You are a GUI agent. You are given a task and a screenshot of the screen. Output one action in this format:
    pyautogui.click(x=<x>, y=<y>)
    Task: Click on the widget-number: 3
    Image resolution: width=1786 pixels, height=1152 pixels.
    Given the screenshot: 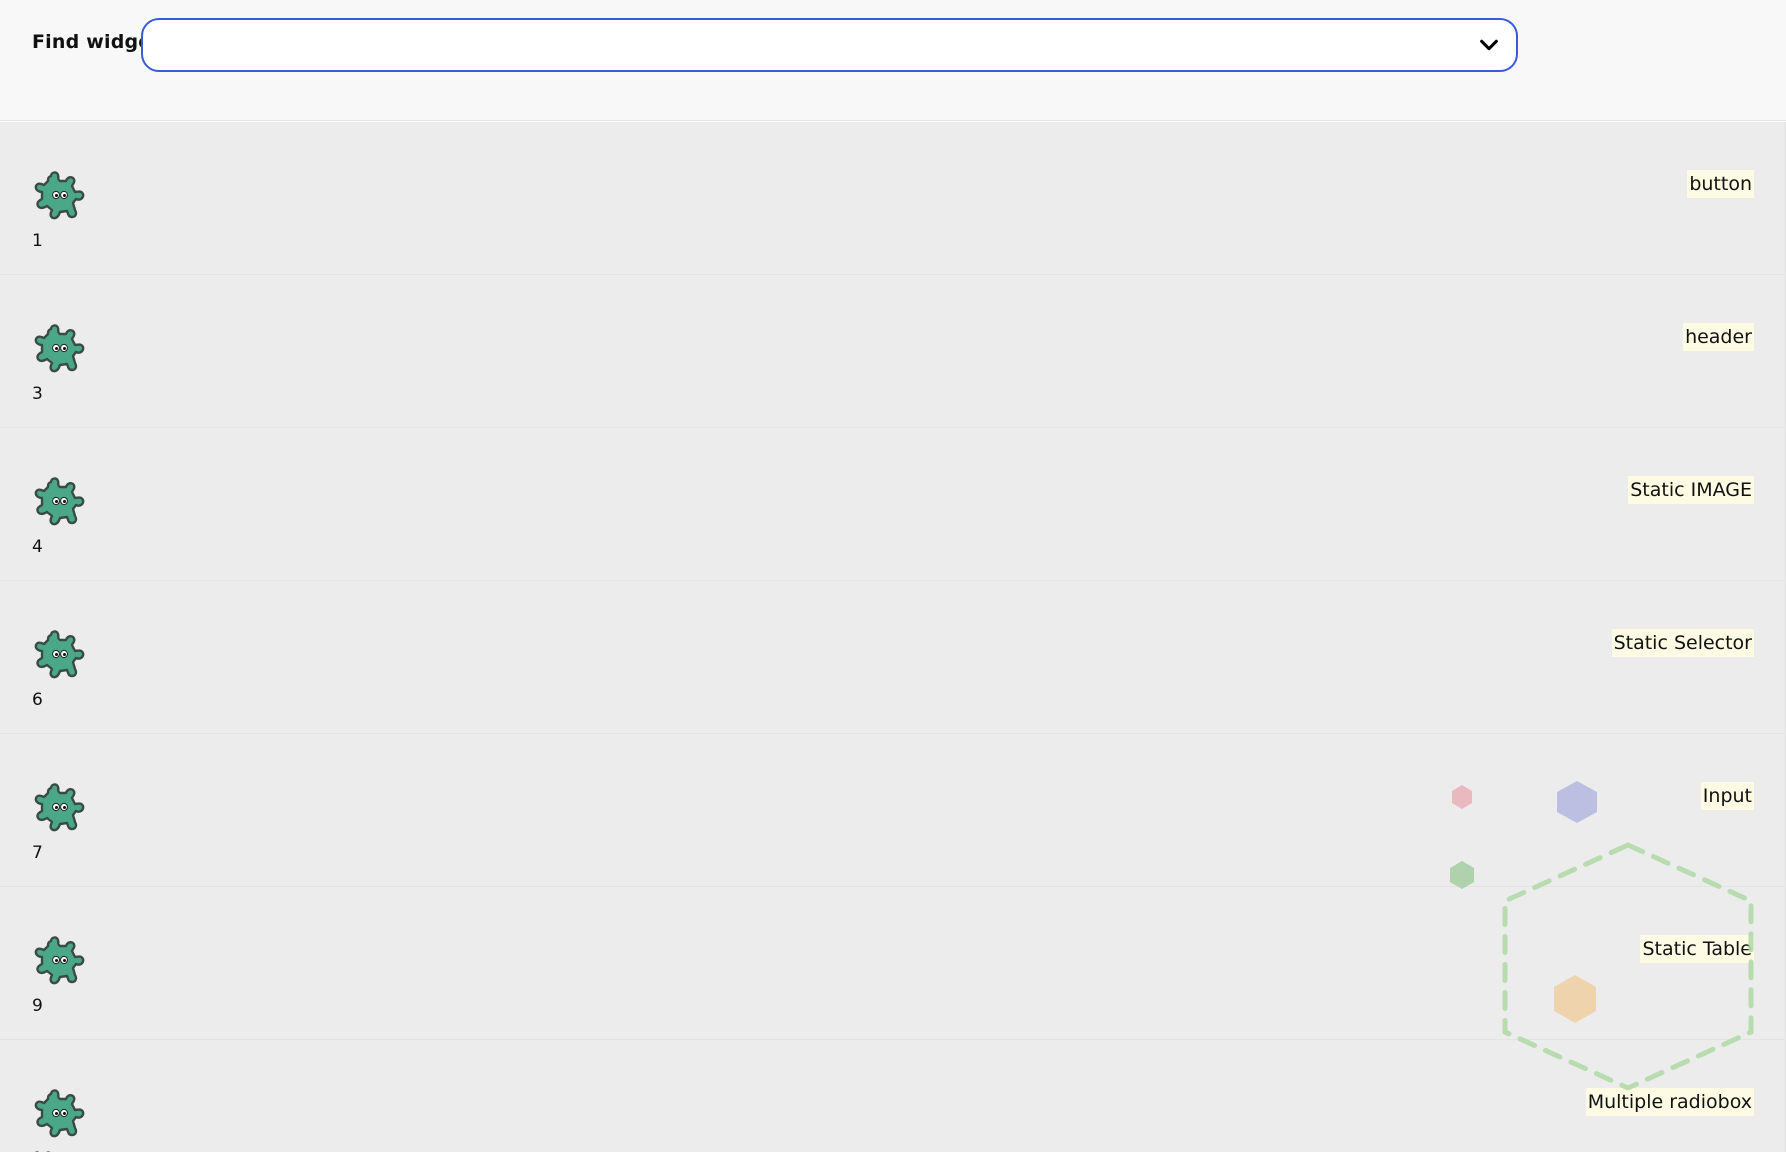 What is the action you would take?
    pyautogui.click(x=37, y=394)
    